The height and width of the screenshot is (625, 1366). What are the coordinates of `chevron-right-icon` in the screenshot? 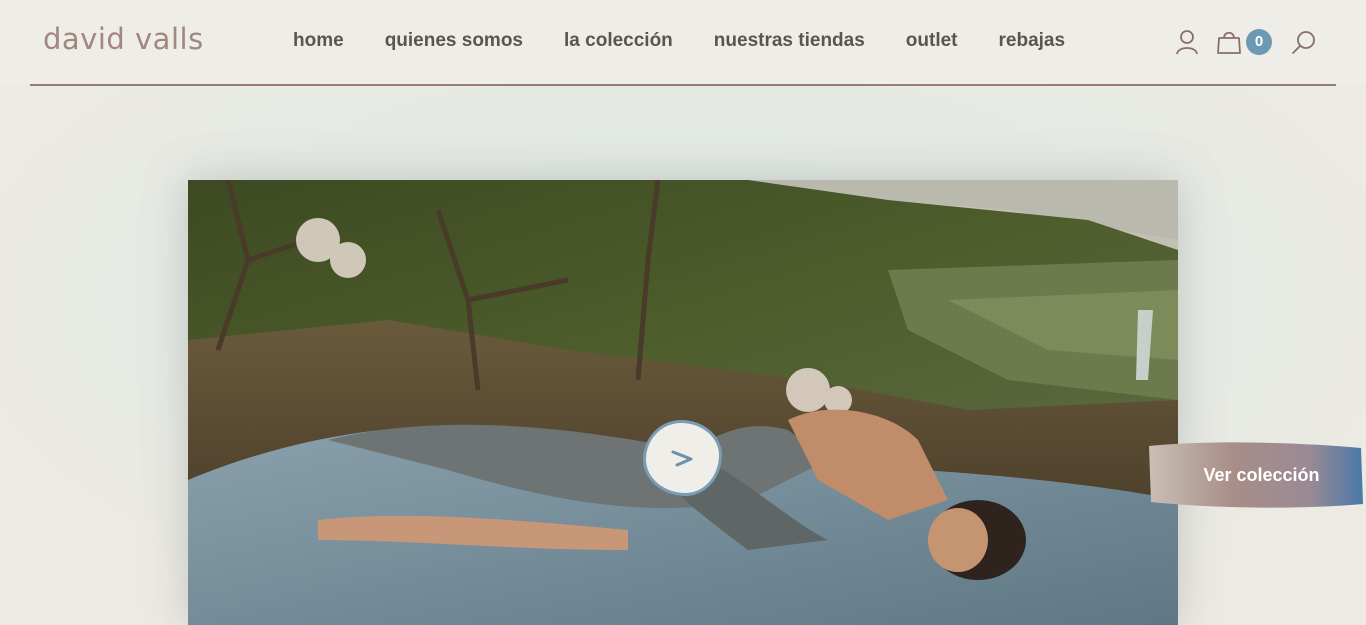 It's located at (681, 458).